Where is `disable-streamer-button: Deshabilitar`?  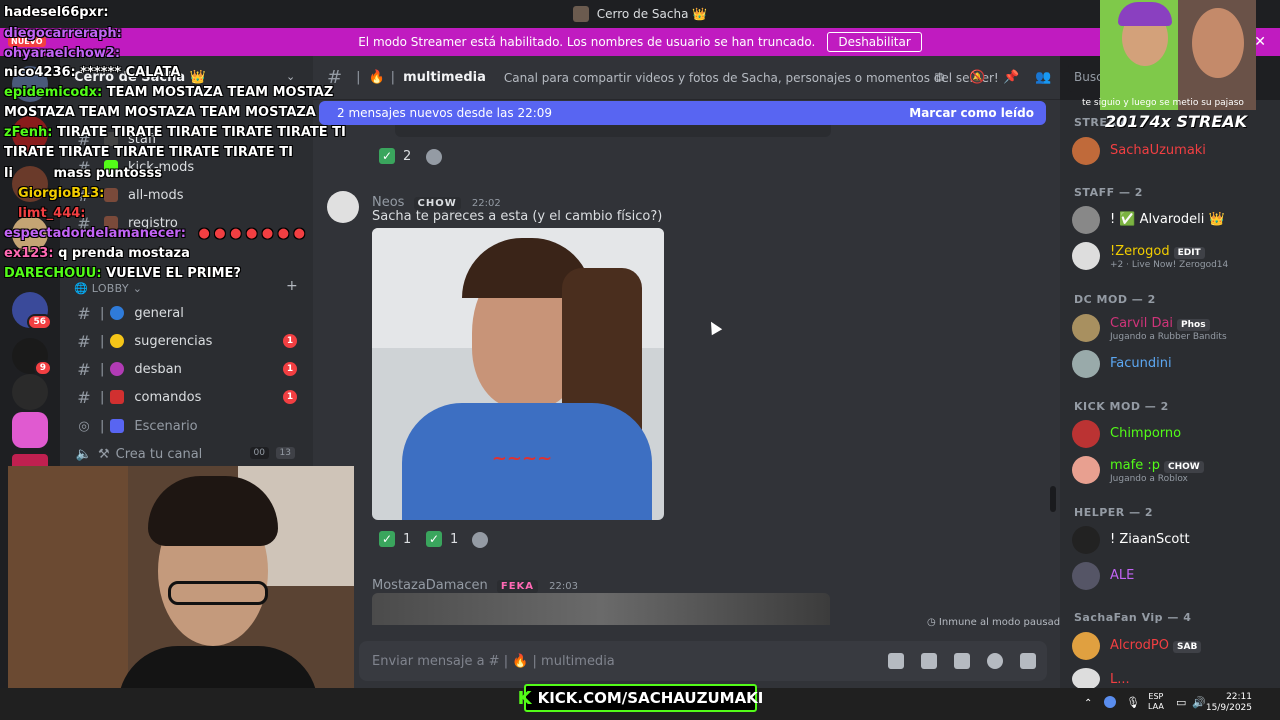 disable-streamer-button: Deshabilitar is located at coordinates (874, 42).